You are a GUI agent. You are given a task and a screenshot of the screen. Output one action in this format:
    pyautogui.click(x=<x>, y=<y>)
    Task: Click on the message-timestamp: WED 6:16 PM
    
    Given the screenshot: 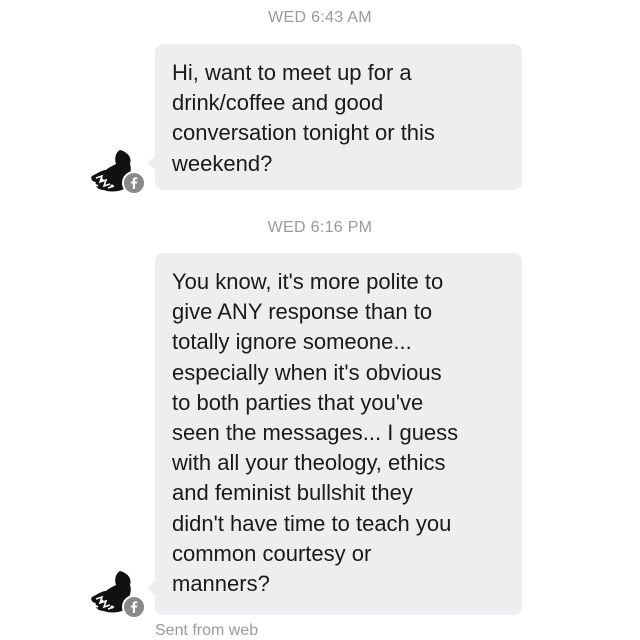 What is the action you would take?
    pyautogui.click(x=320, y=227)
    